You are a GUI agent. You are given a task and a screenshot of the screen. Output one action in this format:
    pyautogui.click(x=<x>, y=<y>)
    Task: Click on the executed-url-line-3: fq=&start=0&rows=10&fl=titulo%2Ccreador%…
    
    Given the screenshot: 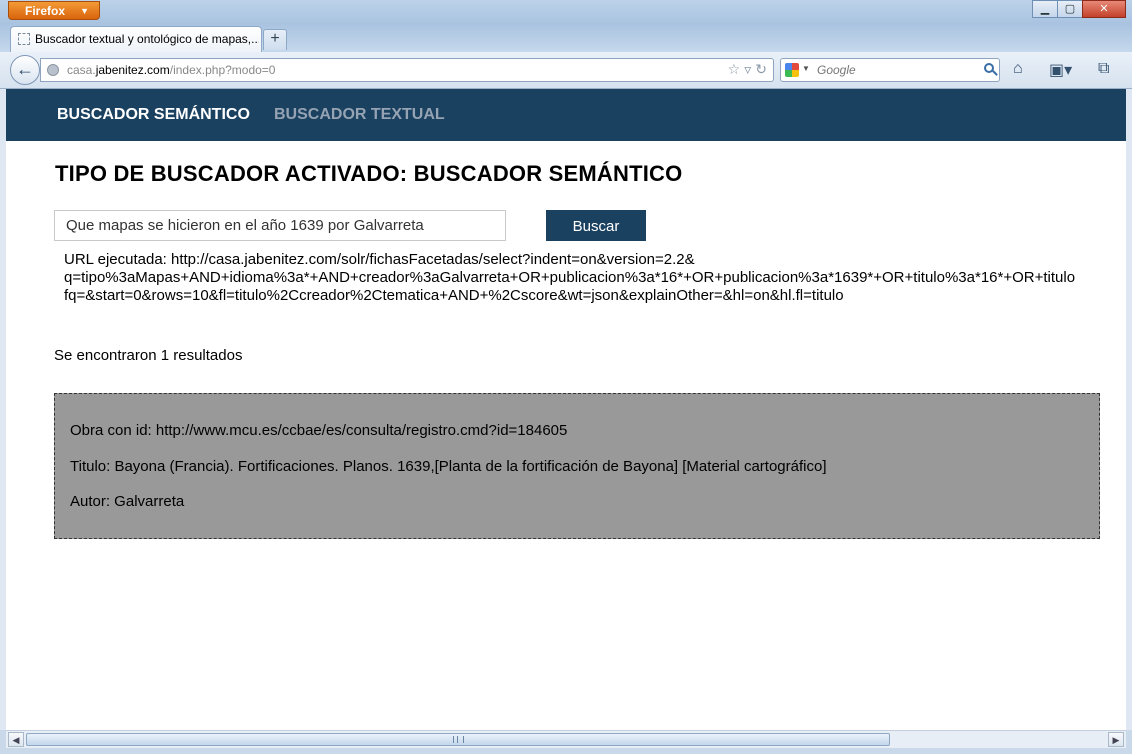 What is the action you would take?
    pyautogui.click(x=454, y=295)
    